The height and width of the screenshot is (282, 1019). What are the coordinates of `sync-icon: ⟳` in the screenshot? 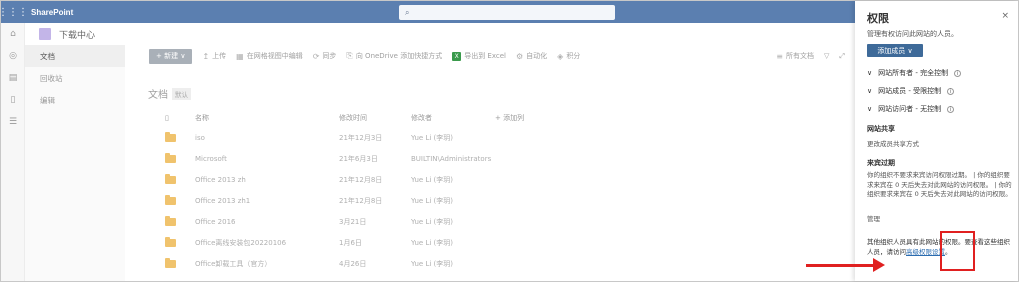 It's located at (316, 56).